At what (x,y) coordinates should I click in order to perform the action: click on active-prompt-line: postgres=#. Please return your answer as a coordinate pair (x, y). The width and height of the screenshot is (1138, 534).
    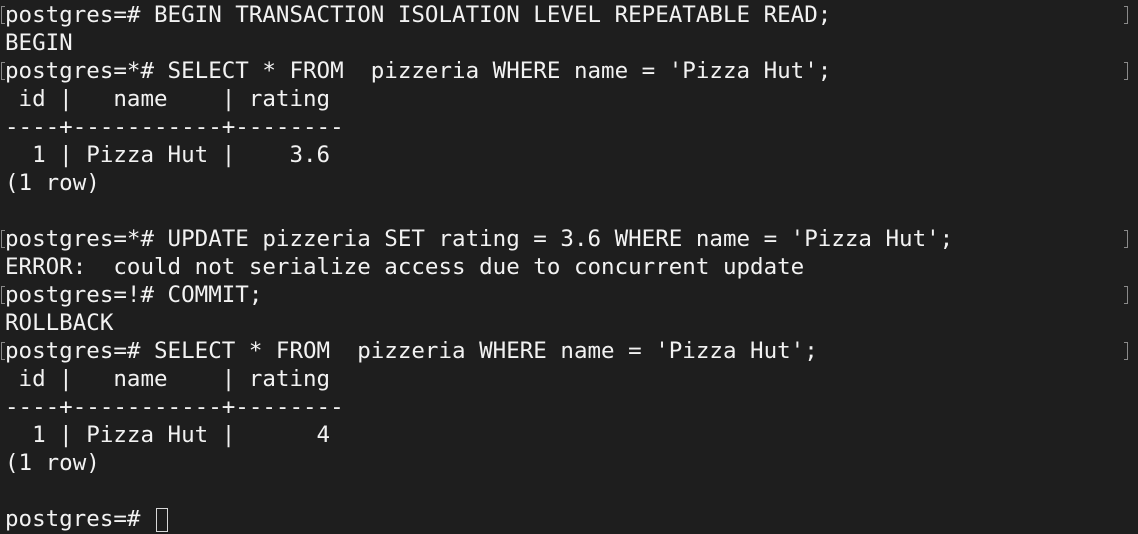
    Looking at the image, I should click on (87, 519).